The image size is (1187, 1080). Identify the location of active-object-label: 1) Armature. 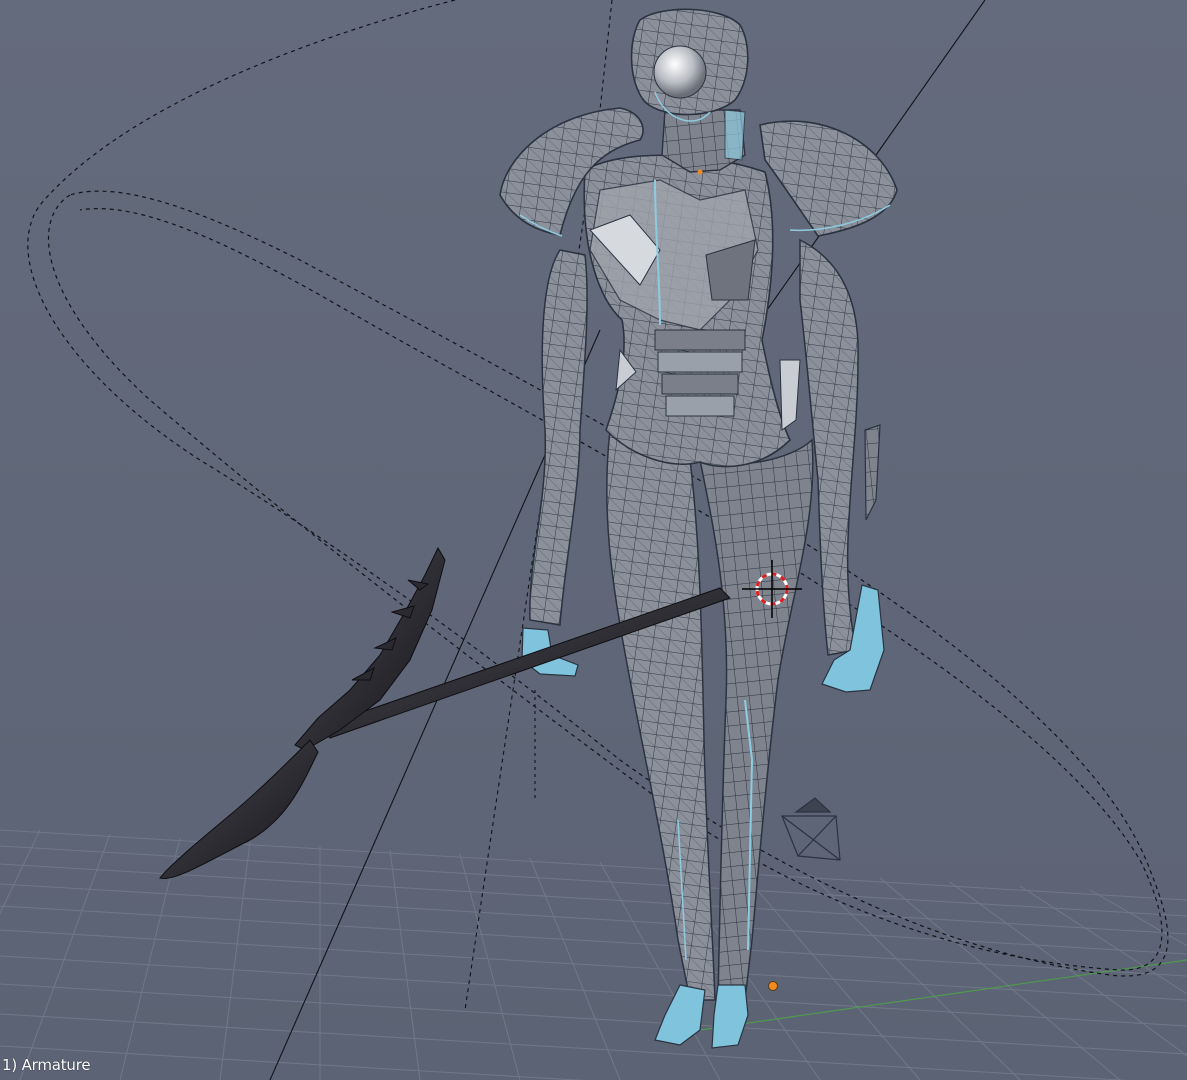
(46, 1065).